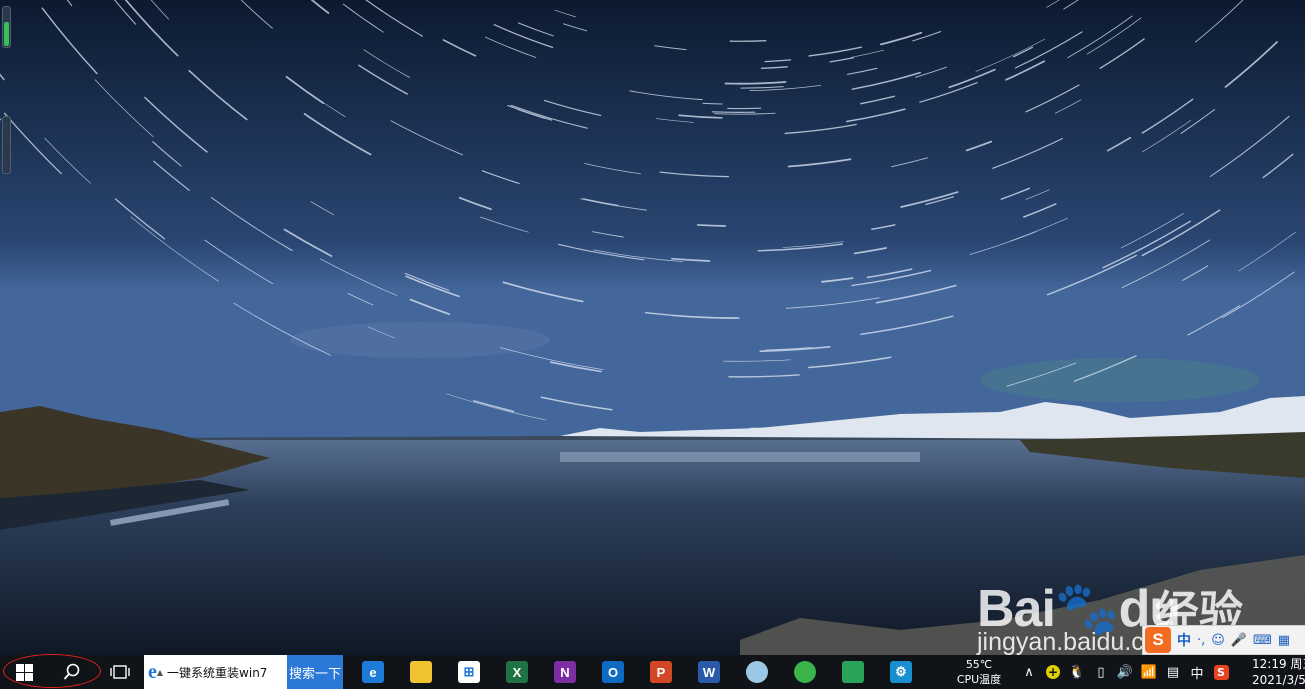 The width and height of the screenshot is (1305, 689). What do you see at coordinates (1278, 672) in the screenshot?
I see `clock: 12:19 周五 2021/3/5` at bounding box center [1278, 672].